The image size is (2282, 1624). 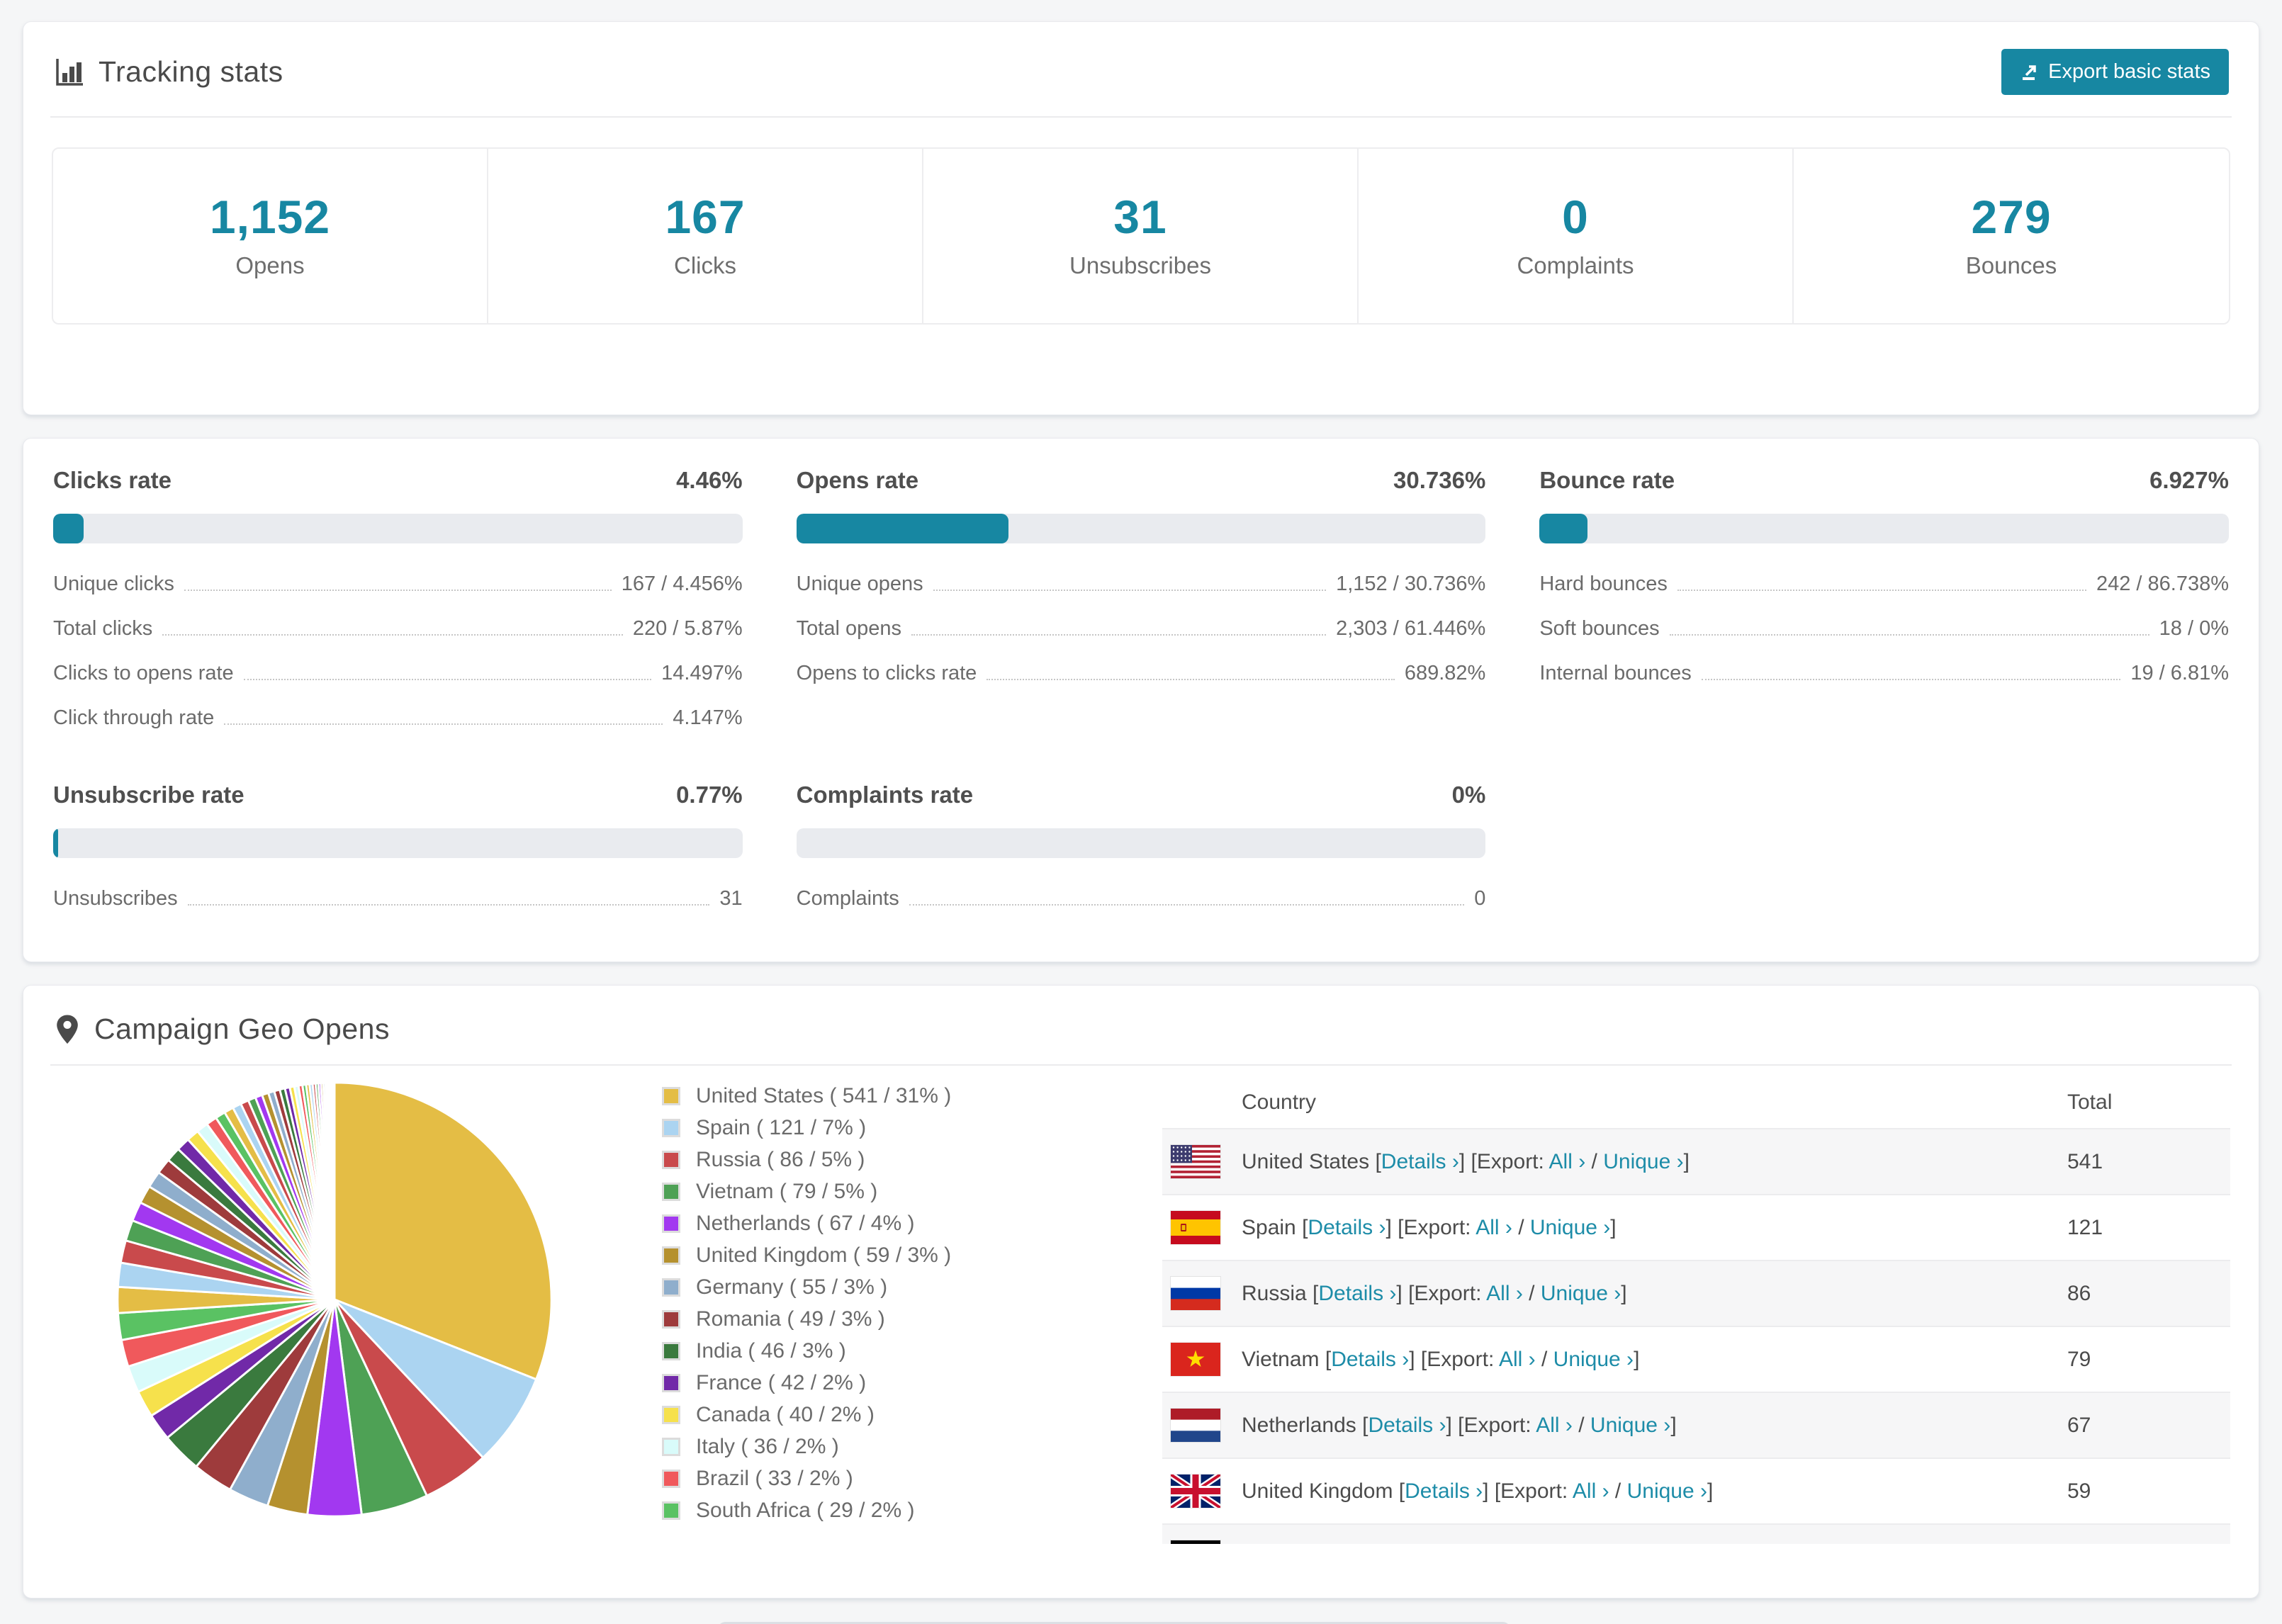 I want to click on detail-value: 1,152 / 30.736%, so click(x=1411, y=584).